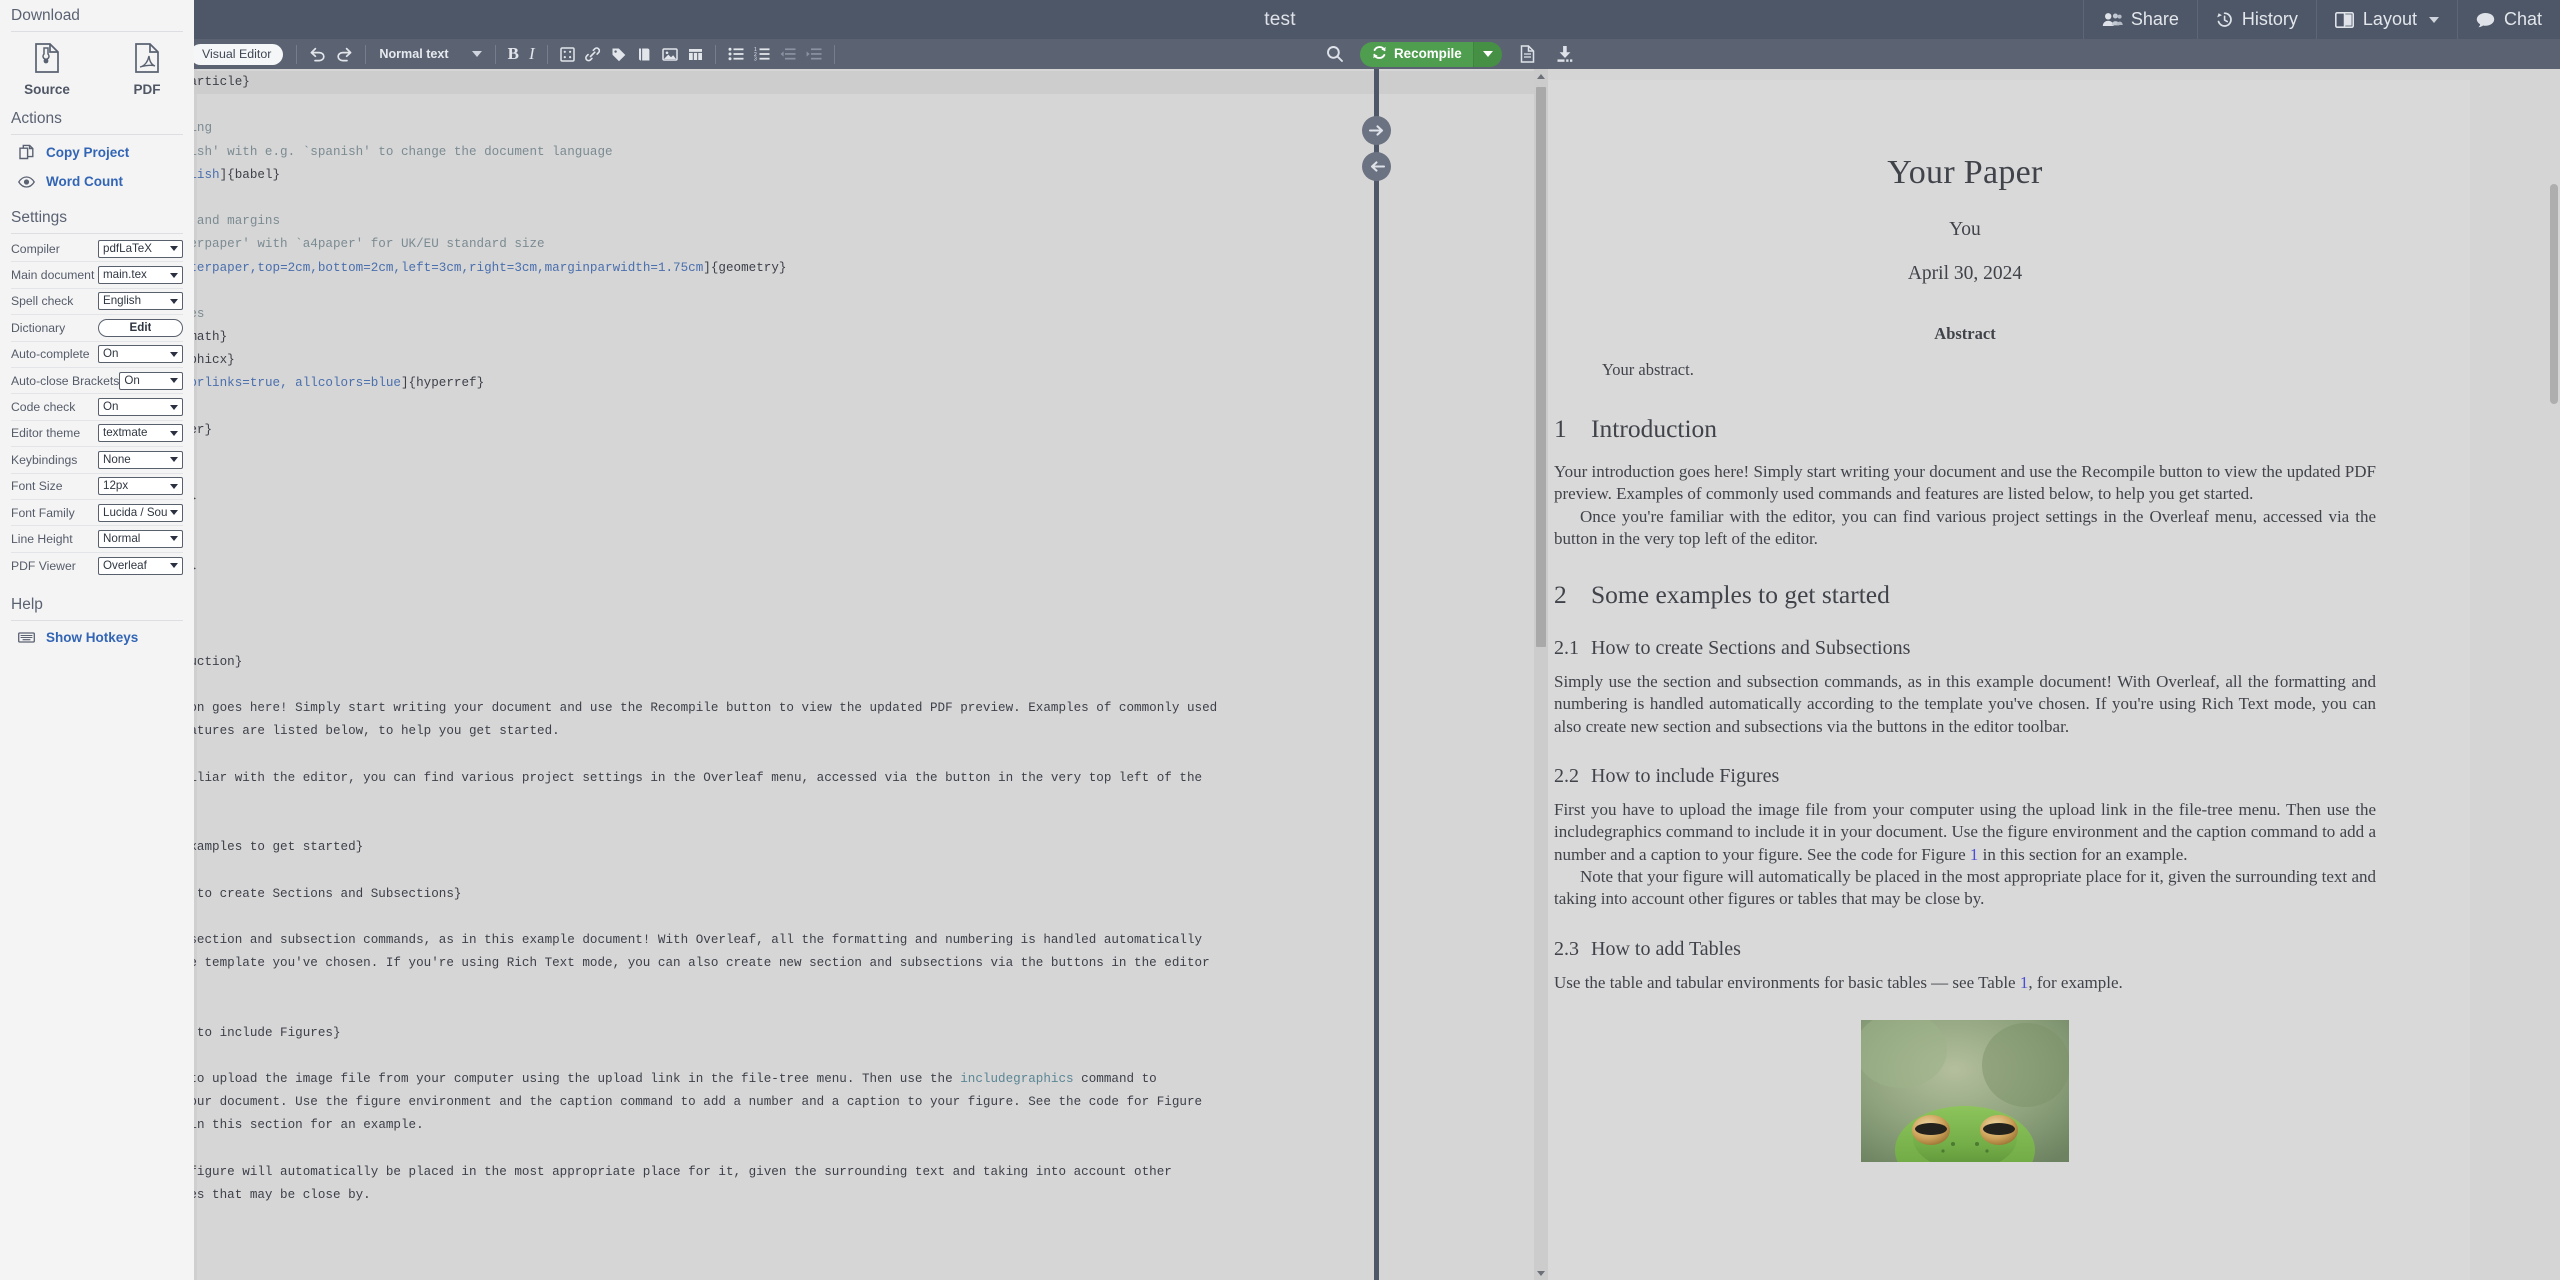  Describe the element at coordinates (513, 54) in the screenshot. I see `bold-button: B` at that location.